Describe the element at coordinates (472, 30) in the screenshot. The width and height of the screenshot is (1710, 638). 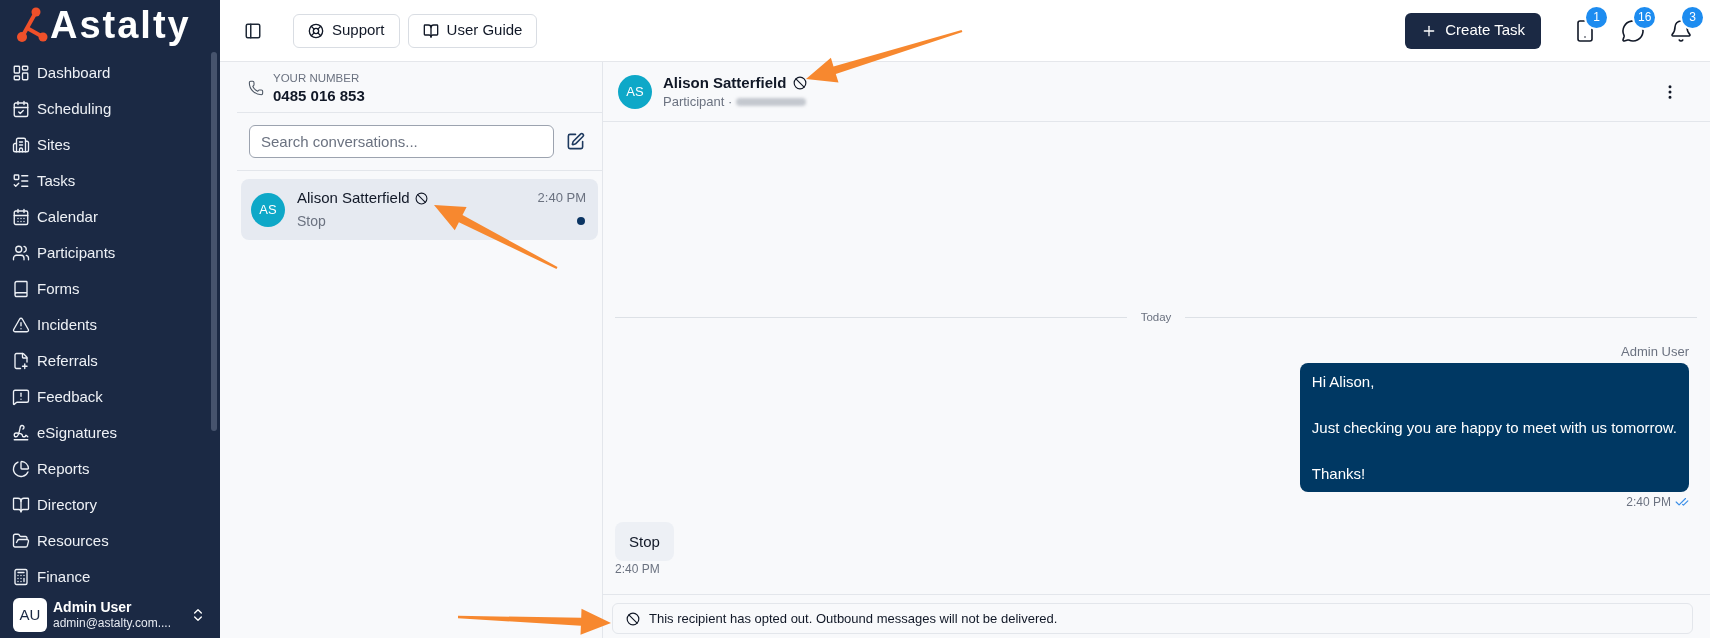
I see `toolbar-button: User Guide` at that location.